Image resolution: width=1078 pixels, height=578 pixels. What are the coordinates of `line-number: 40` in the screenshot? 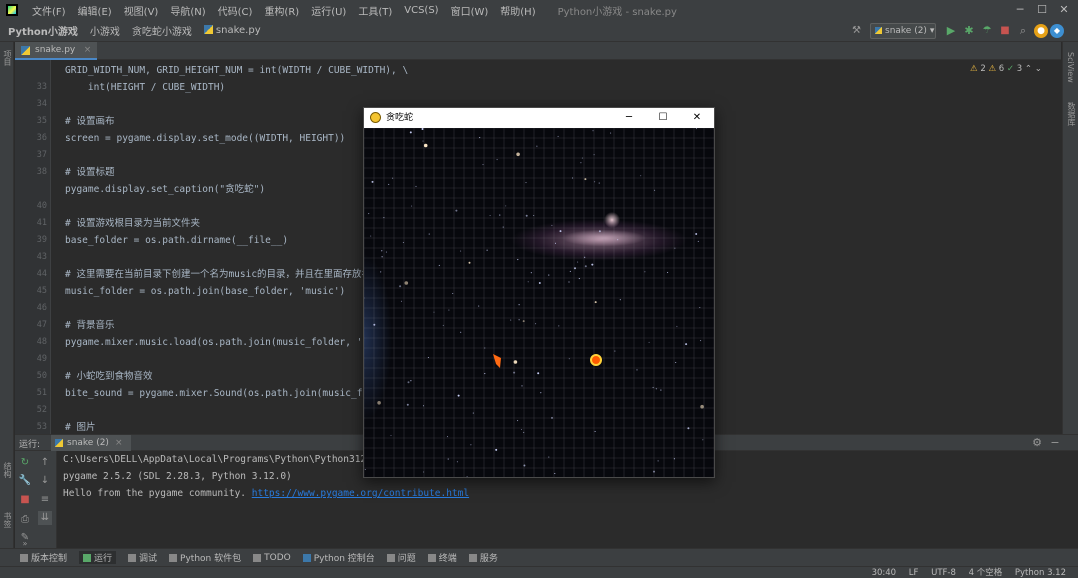 It's located at (41, 206).